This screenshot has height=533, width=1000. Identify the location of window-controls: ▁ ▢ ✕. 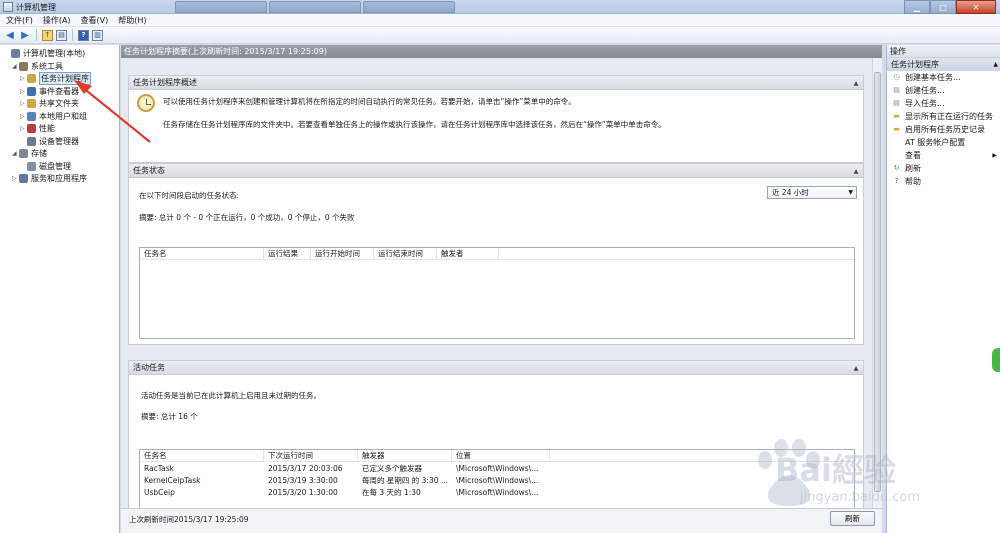
(950, 7).